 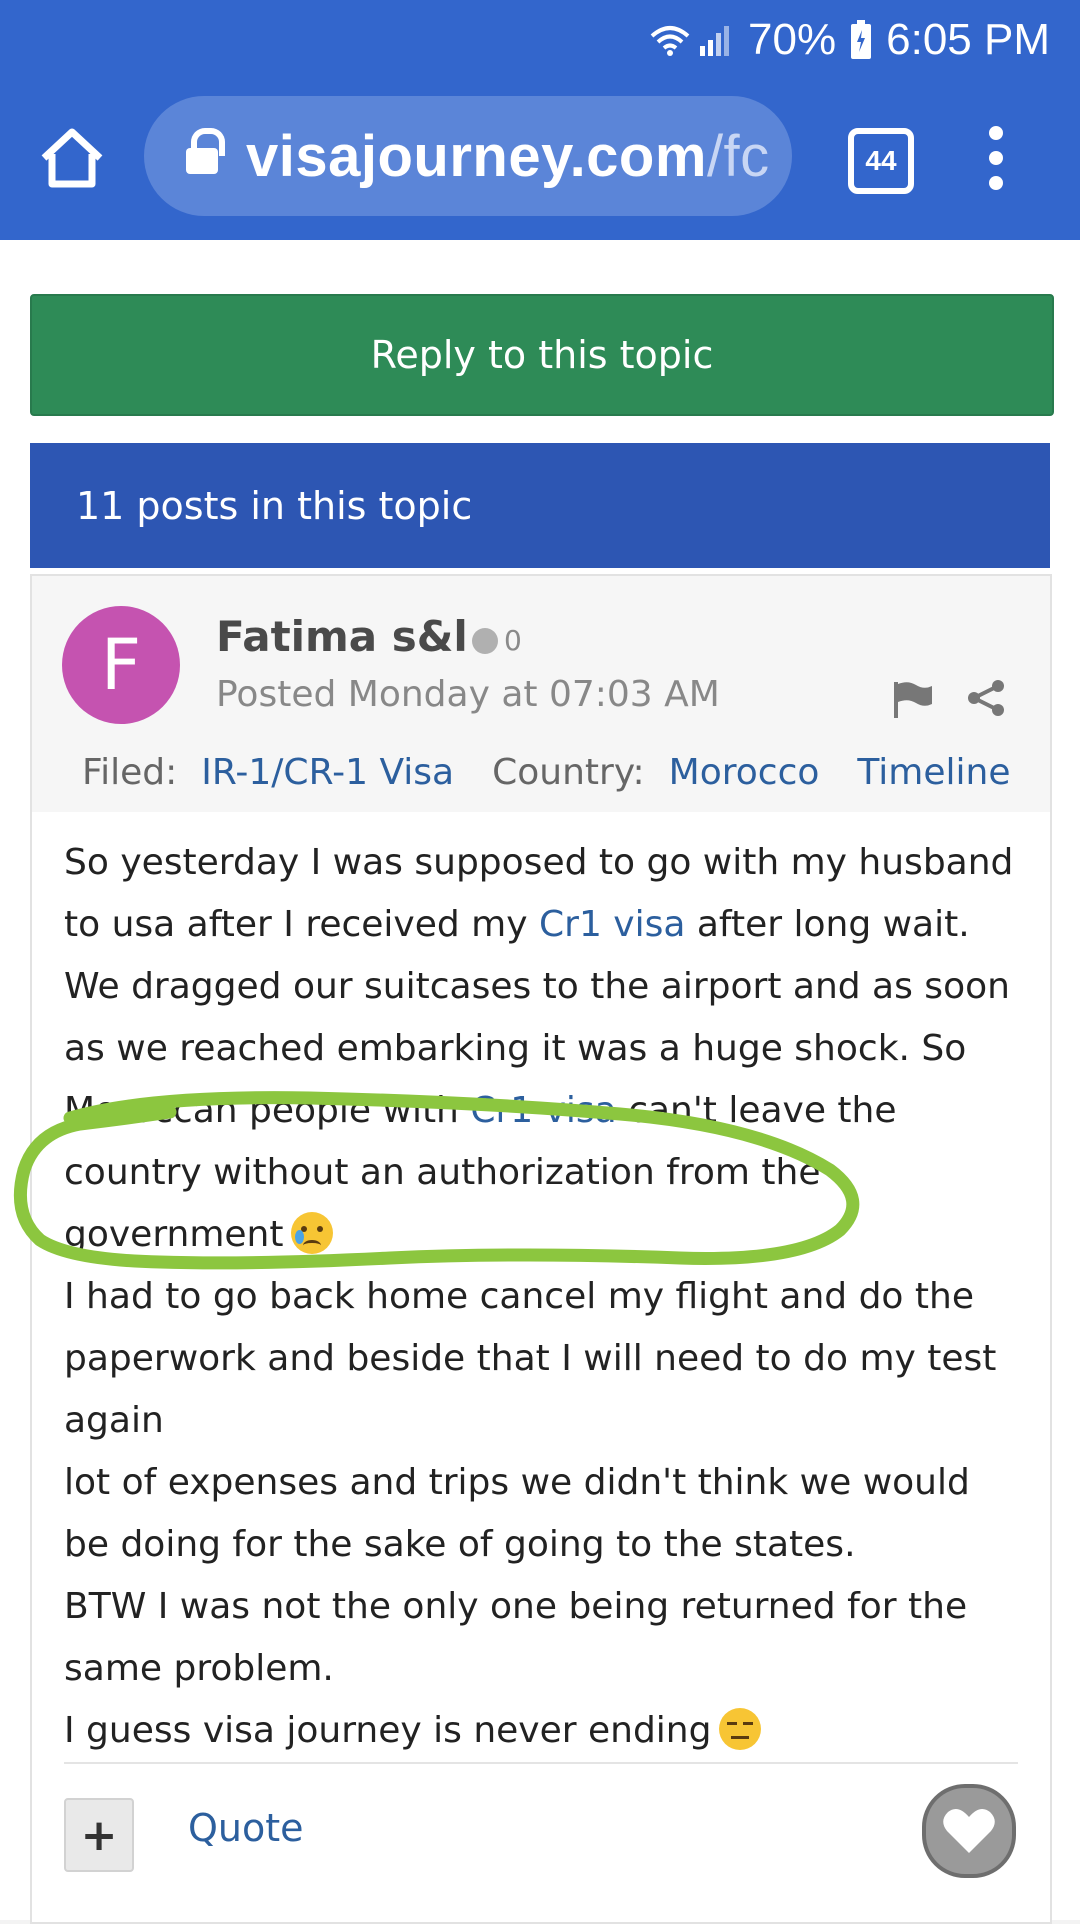 I want to click on country-link: Morocco, so click(x=744, y=772).